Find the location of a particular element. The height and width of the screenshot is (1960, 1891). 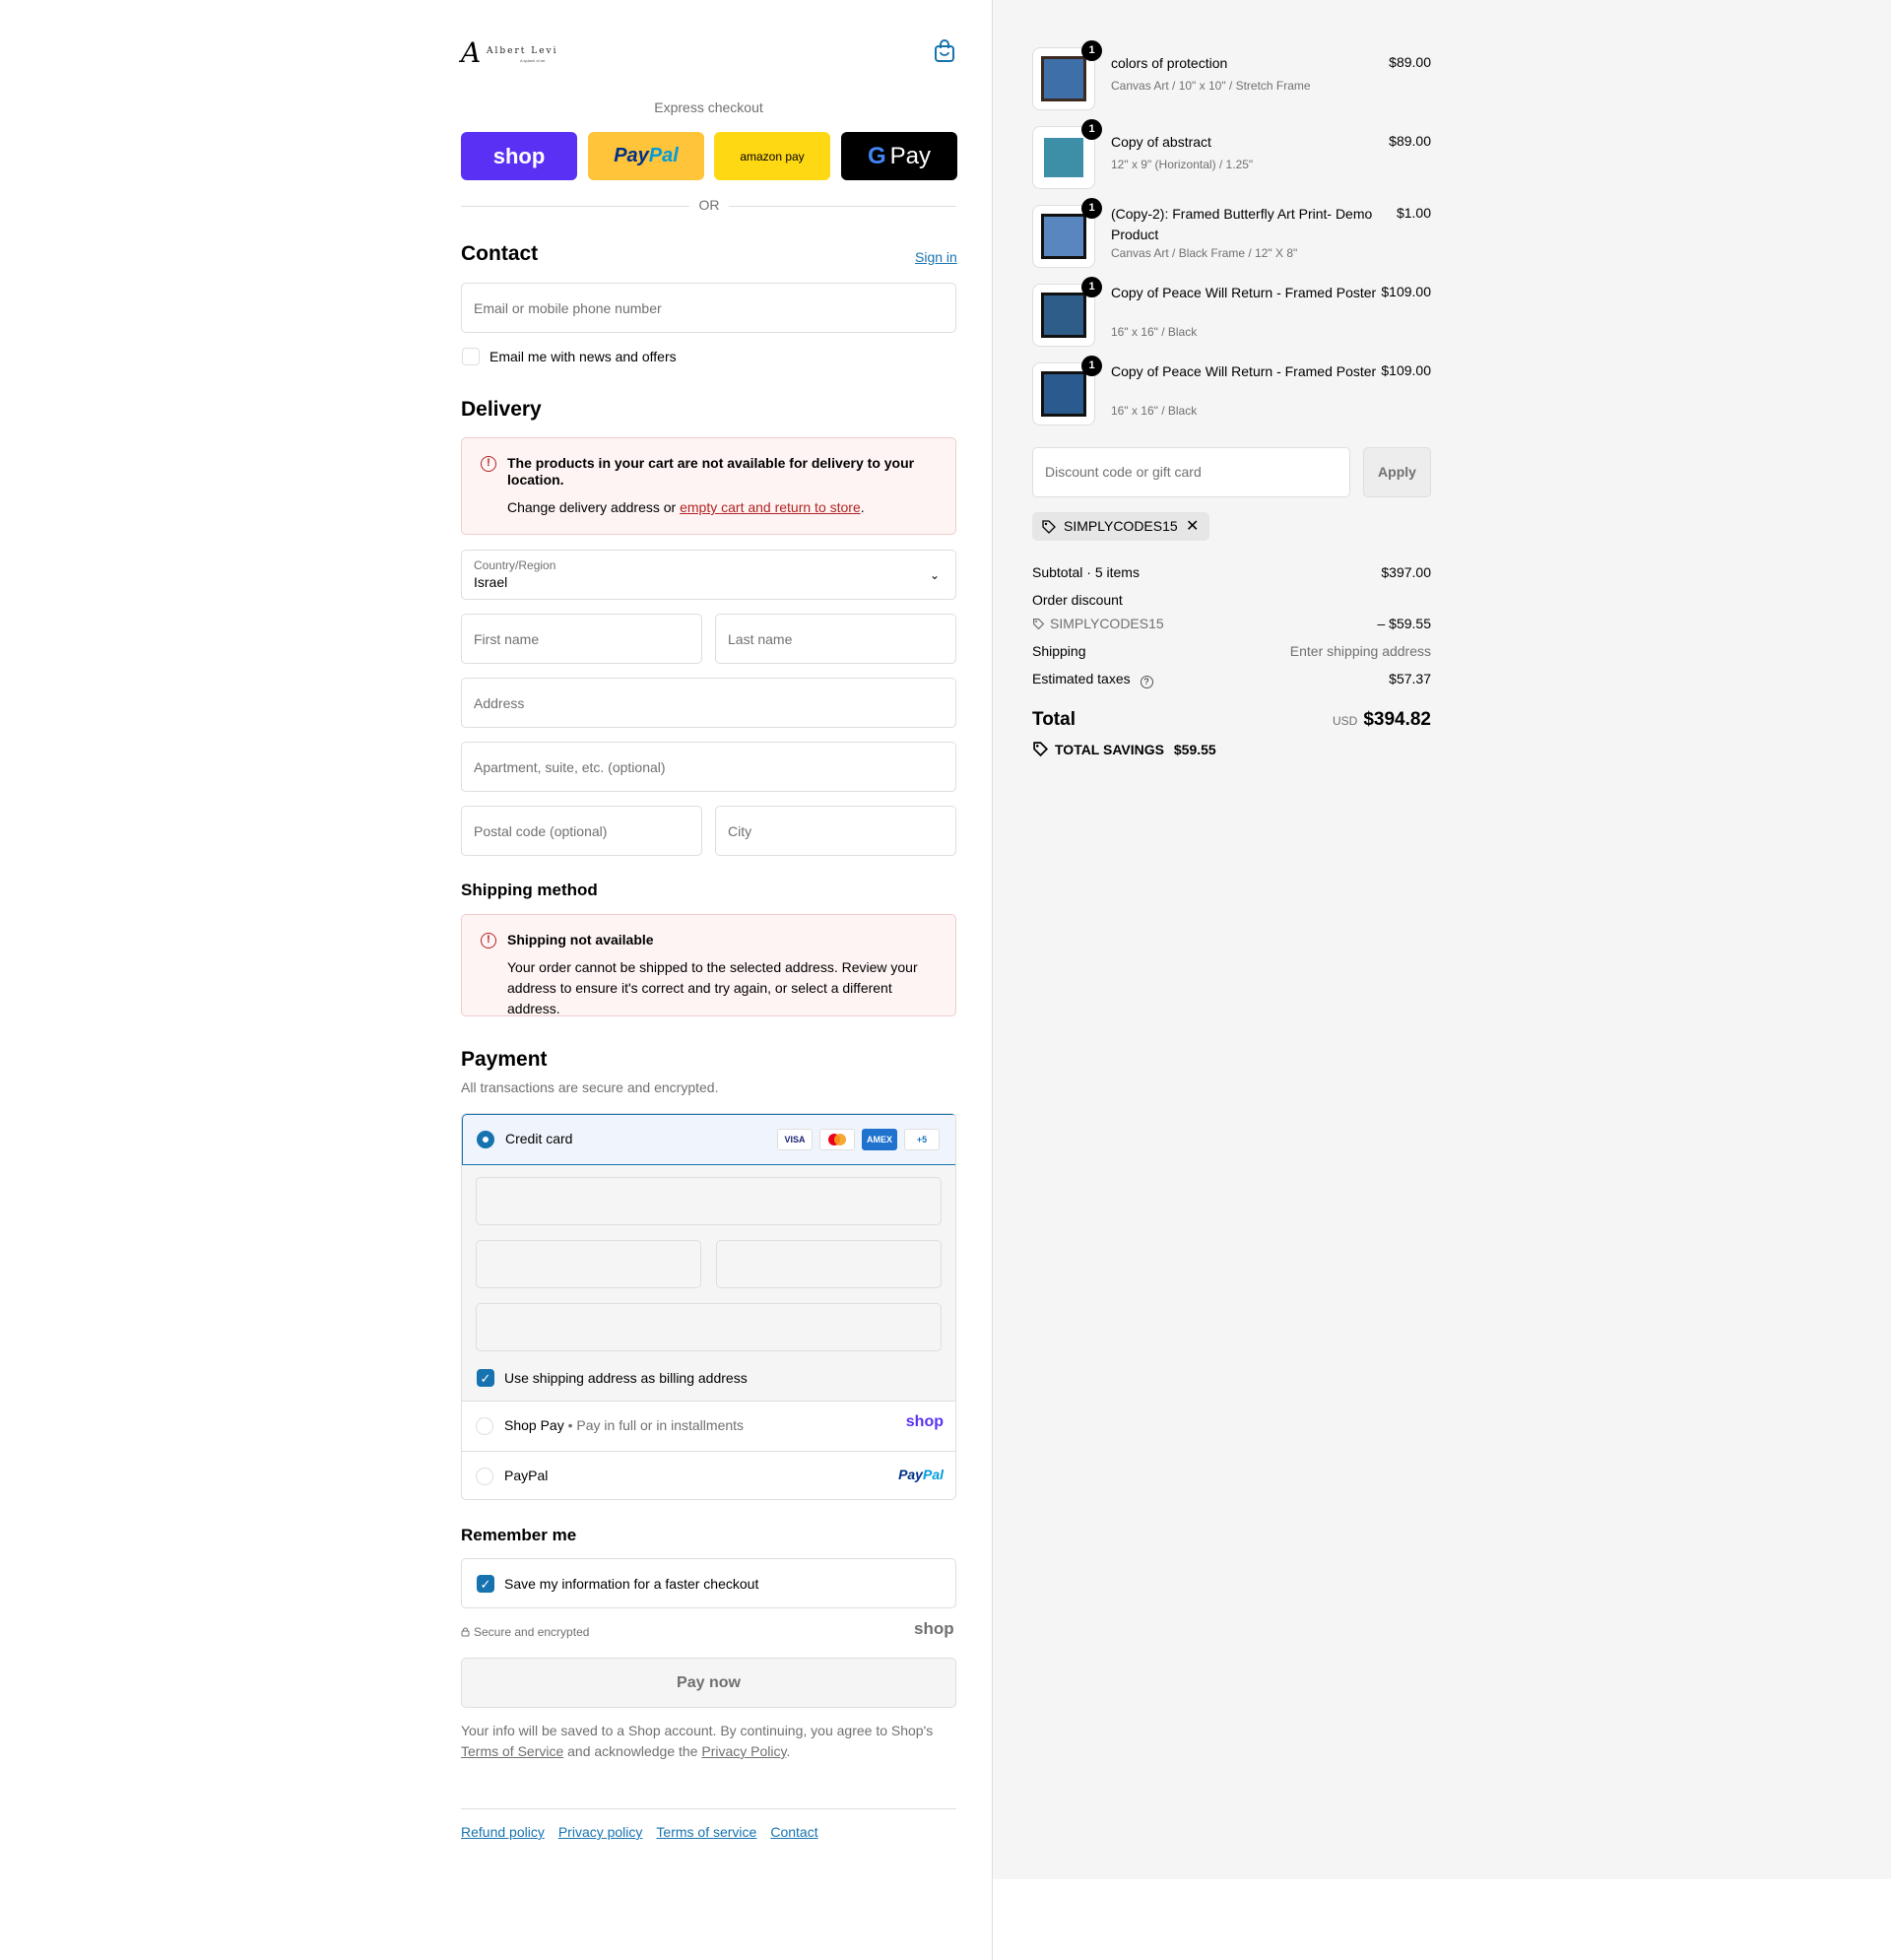

discount-code-input: Discount code or gift card is located at coordinates (1191, 472).